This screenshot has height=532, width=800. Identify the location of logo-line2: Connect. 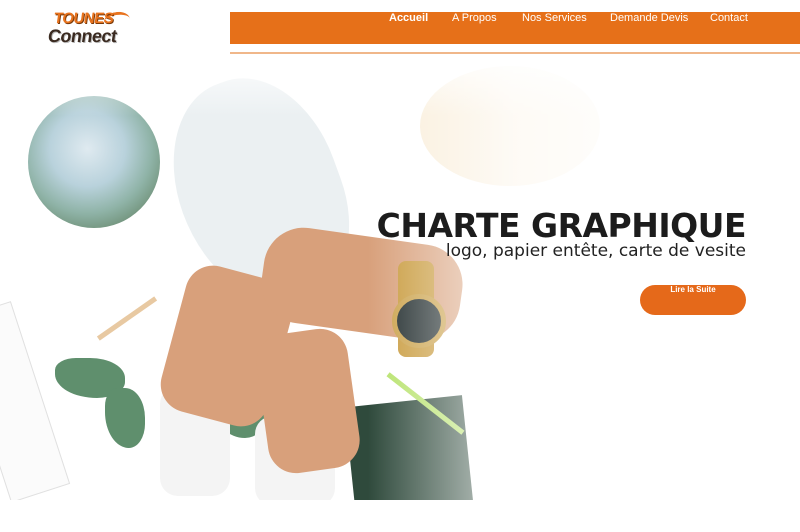
(82, 36).